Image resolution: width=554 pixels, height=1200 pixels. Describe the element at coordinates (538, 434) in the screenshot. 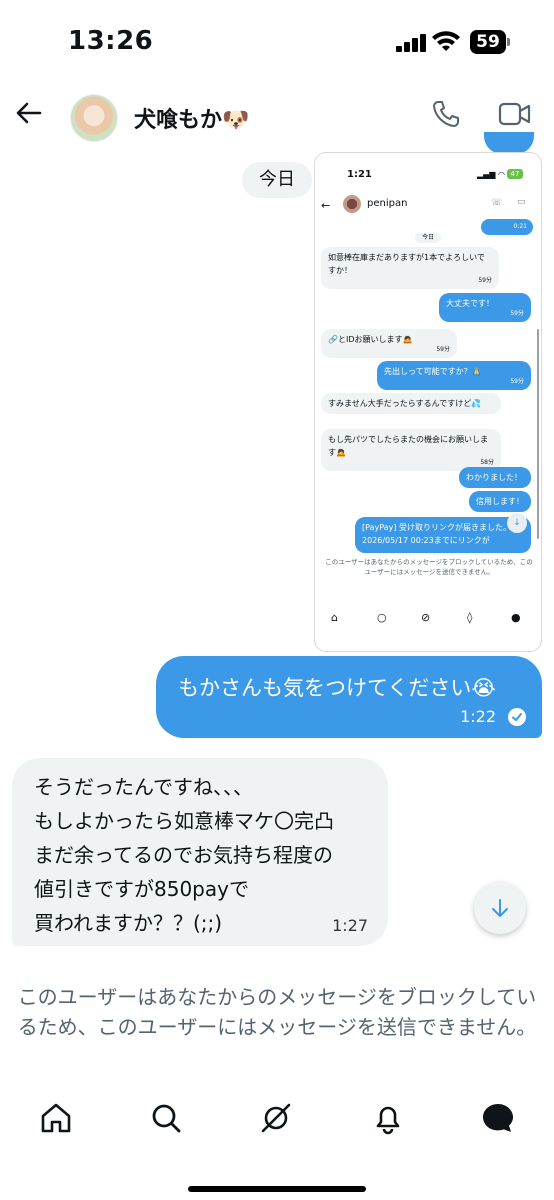

I see `shot-scrollbar` at that location.